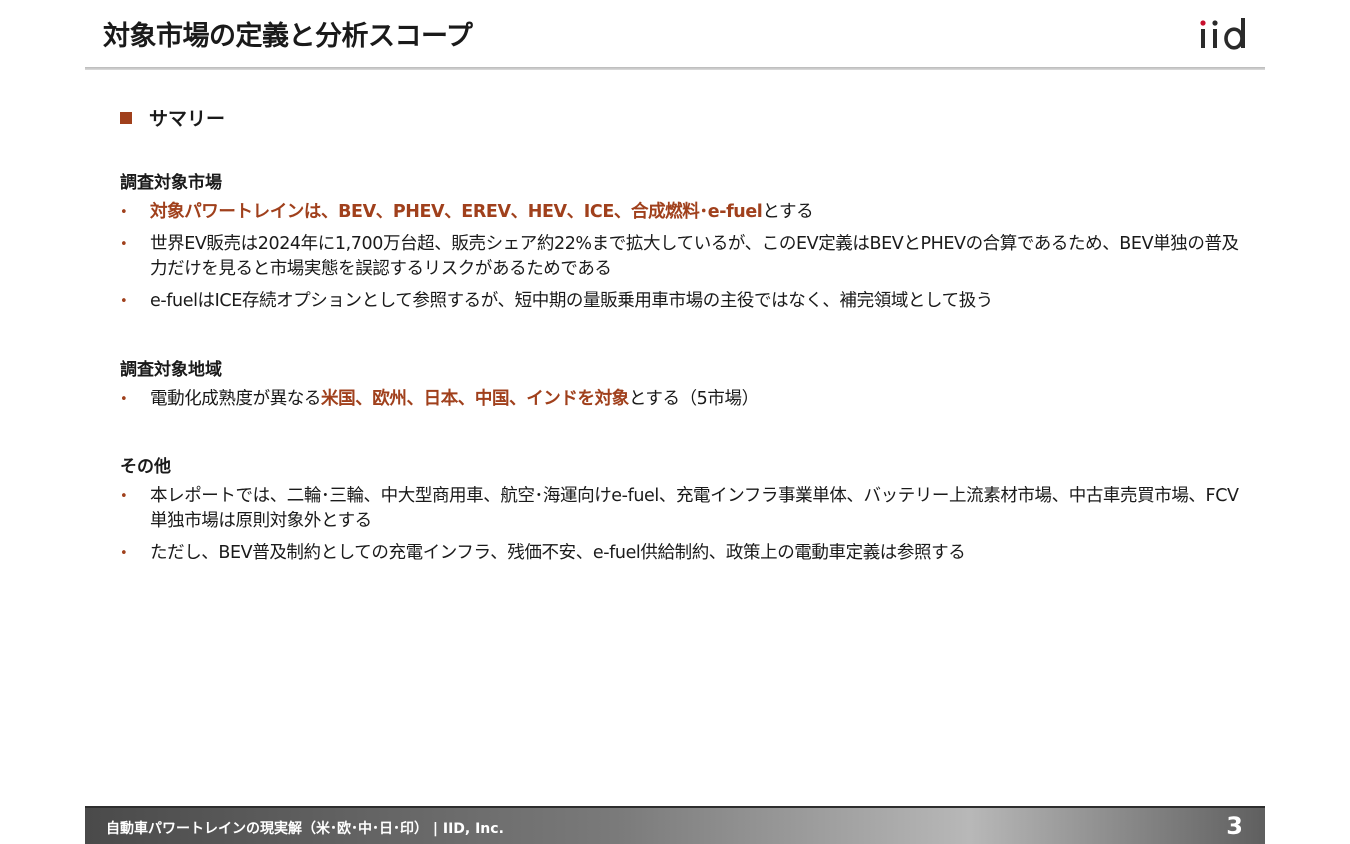  I want to click on section-heading: その他, so click(145, 467).